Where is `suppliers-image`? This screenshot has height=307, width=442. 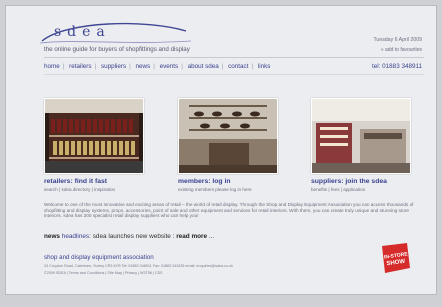
suppliers-image is located at coordinates (361, 136).